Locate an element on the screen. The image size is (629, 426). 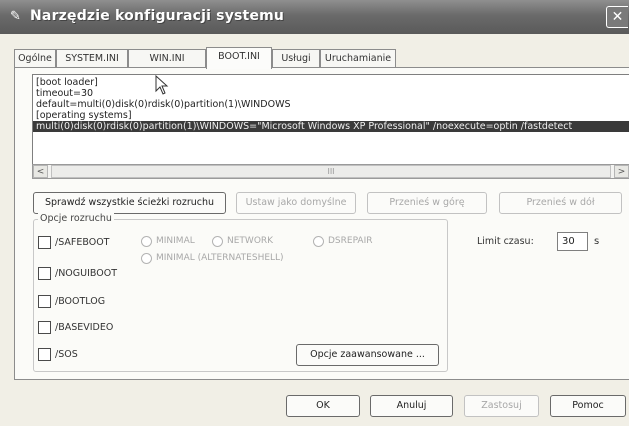
horizontal-scrollbar: < III > is located at coordinates (330, 171).